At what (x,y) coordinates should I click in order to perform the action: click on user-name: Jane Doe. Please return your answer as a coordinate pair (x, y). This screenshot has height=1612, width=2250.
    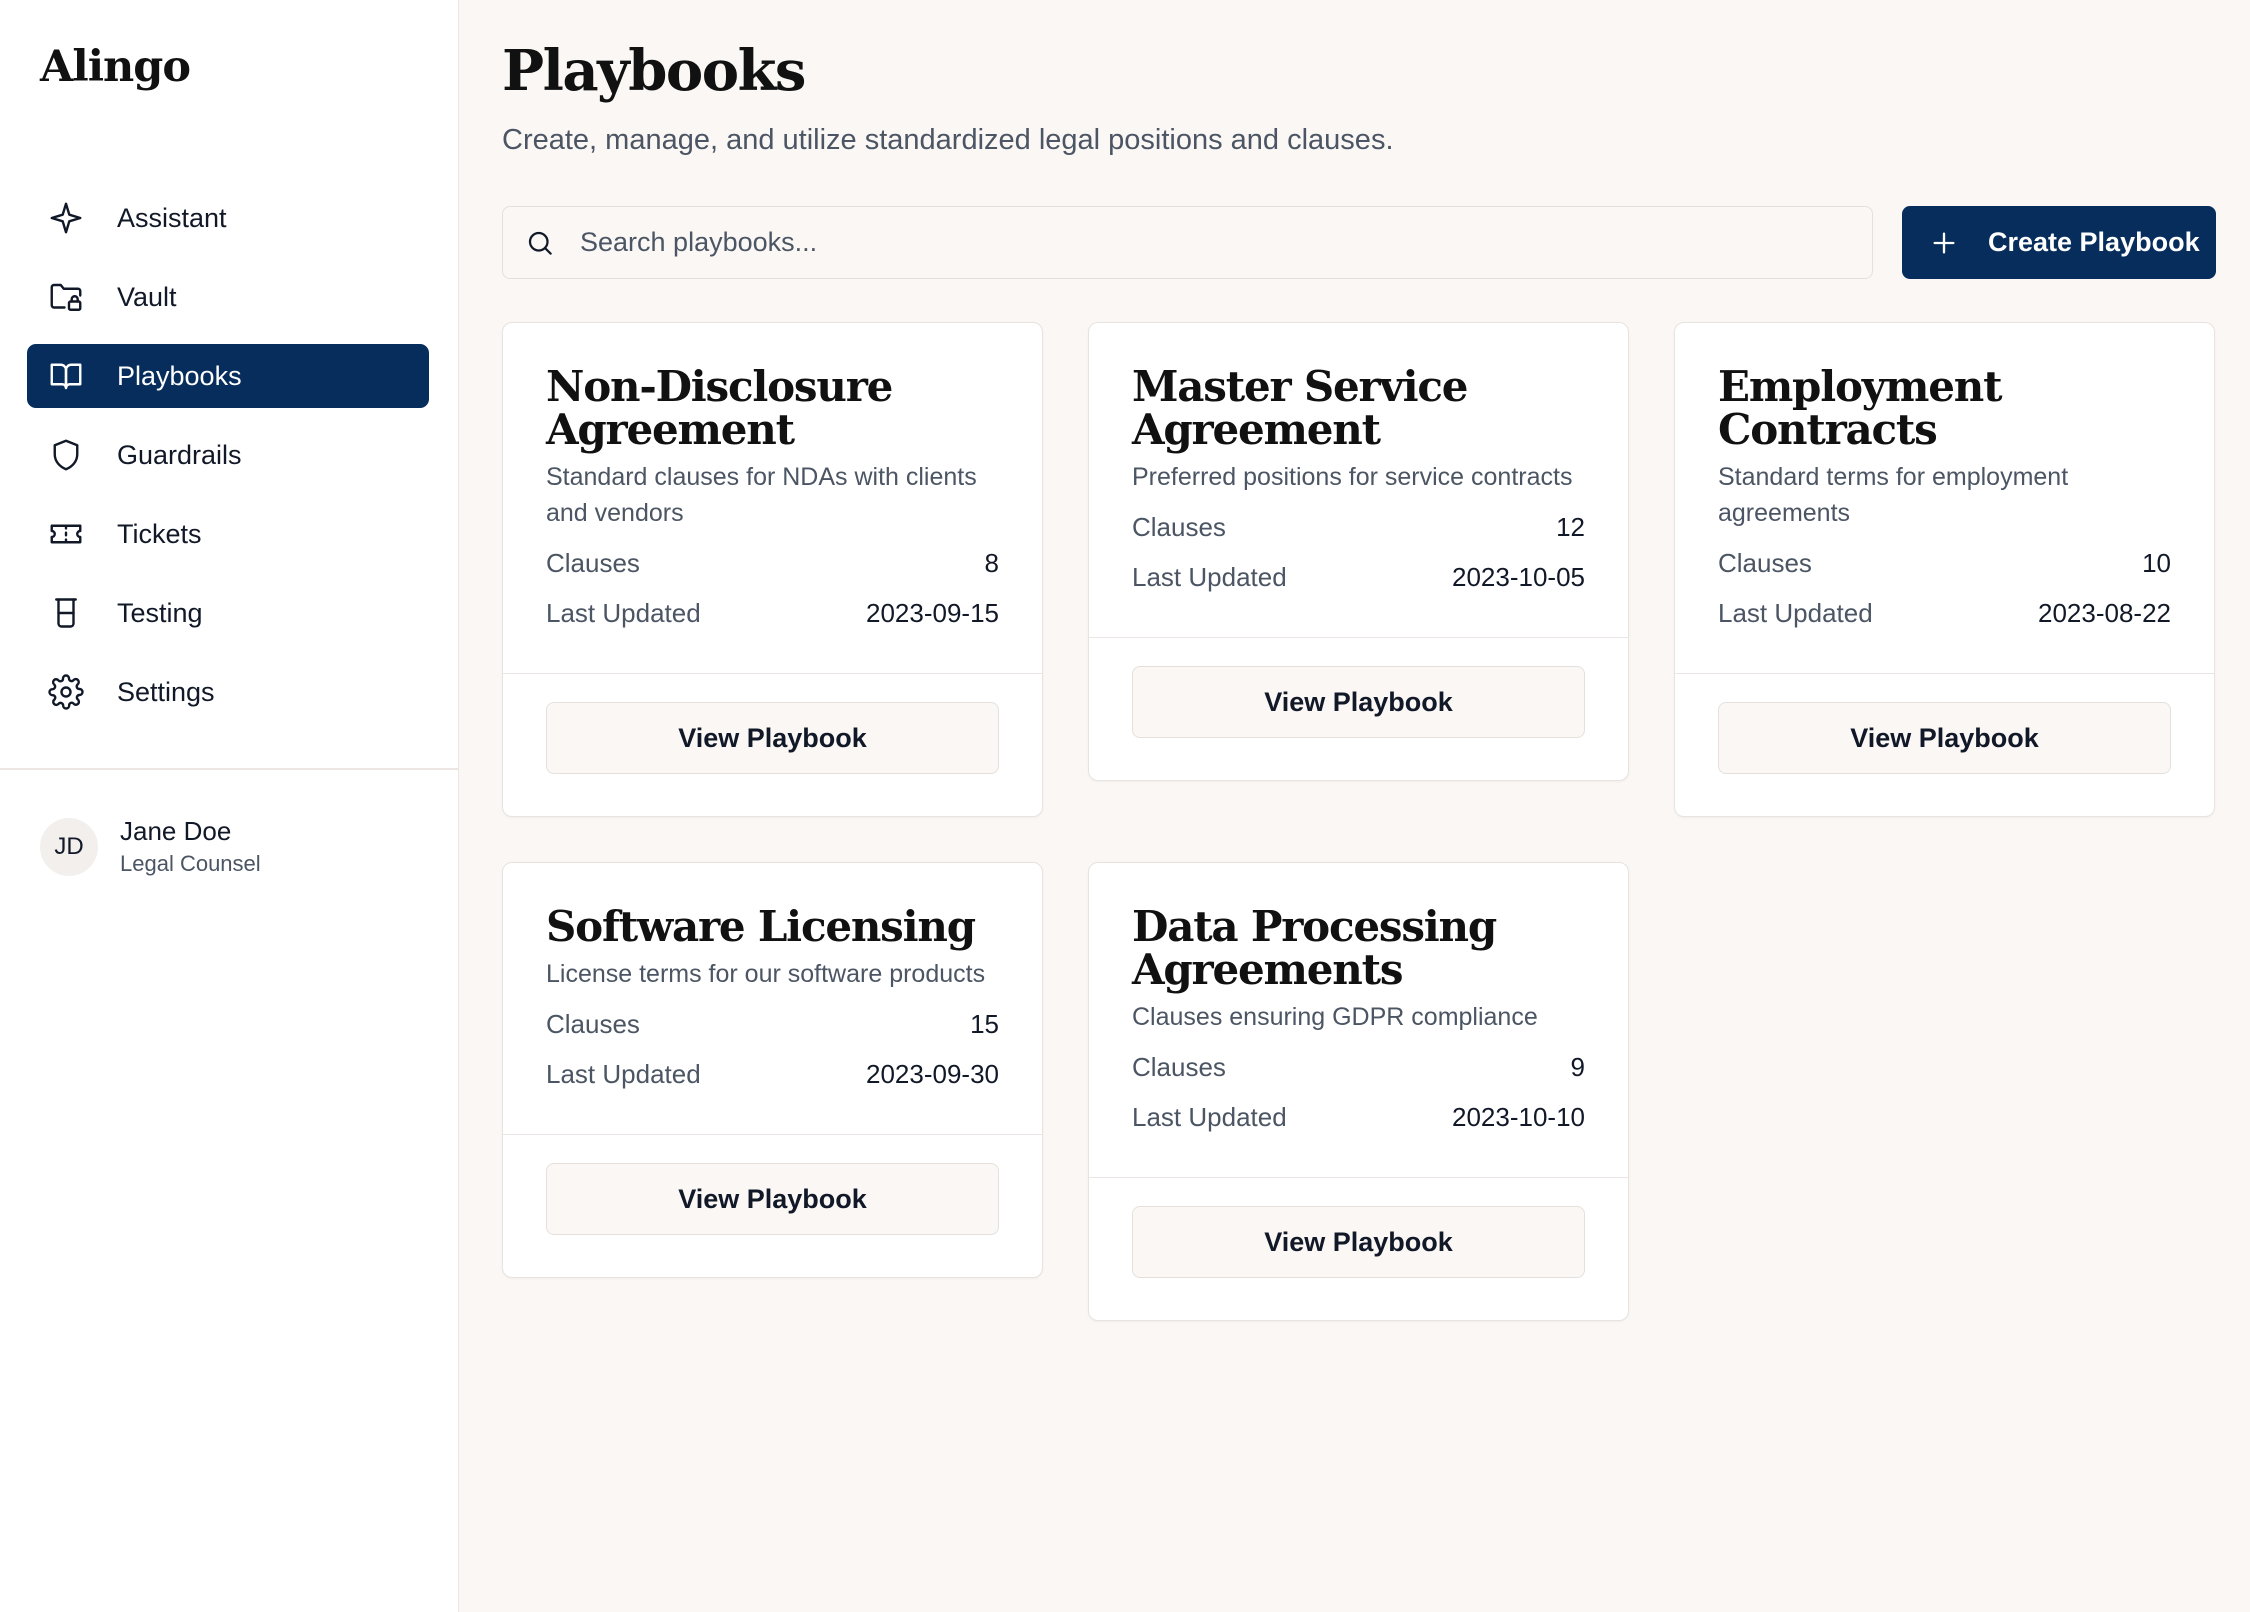
    Looking at the image, I should click on (176, 831).